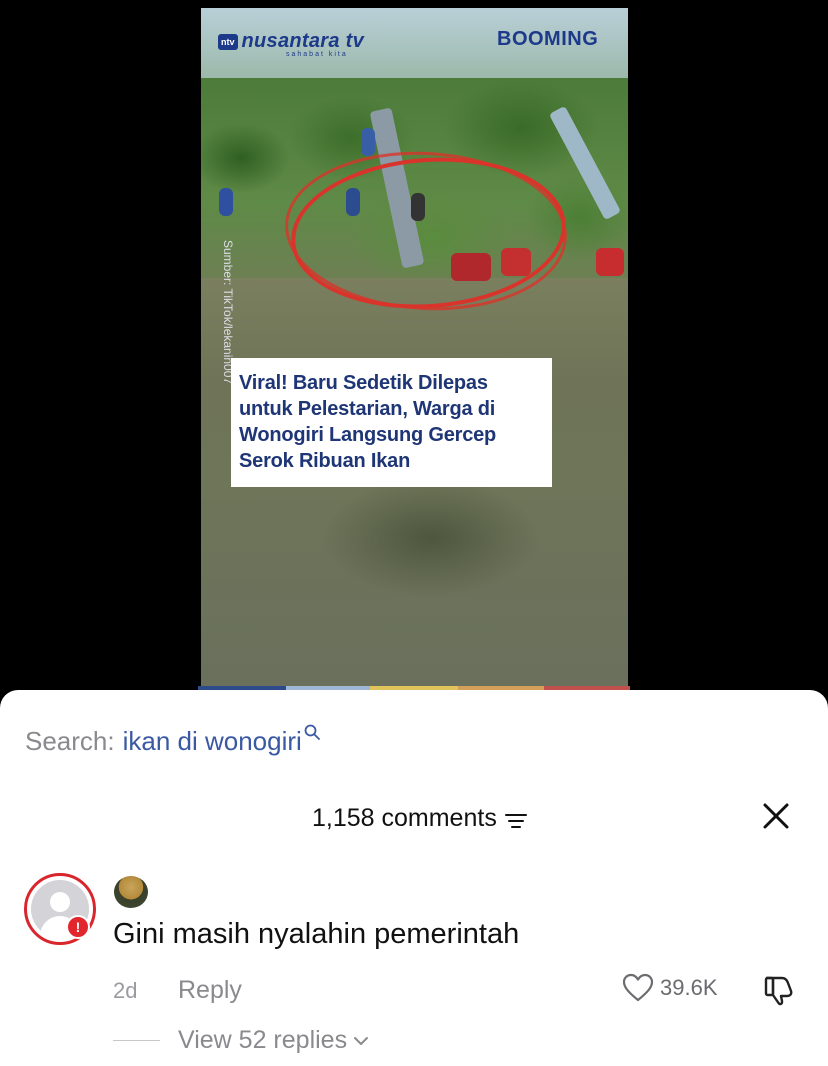 Image resolution: width=828 pixels, height=1066 pixels. What do you see at coordinates (638, 987) in the screenshot?
I see `heart-icon` at bounding box center [638, 987].